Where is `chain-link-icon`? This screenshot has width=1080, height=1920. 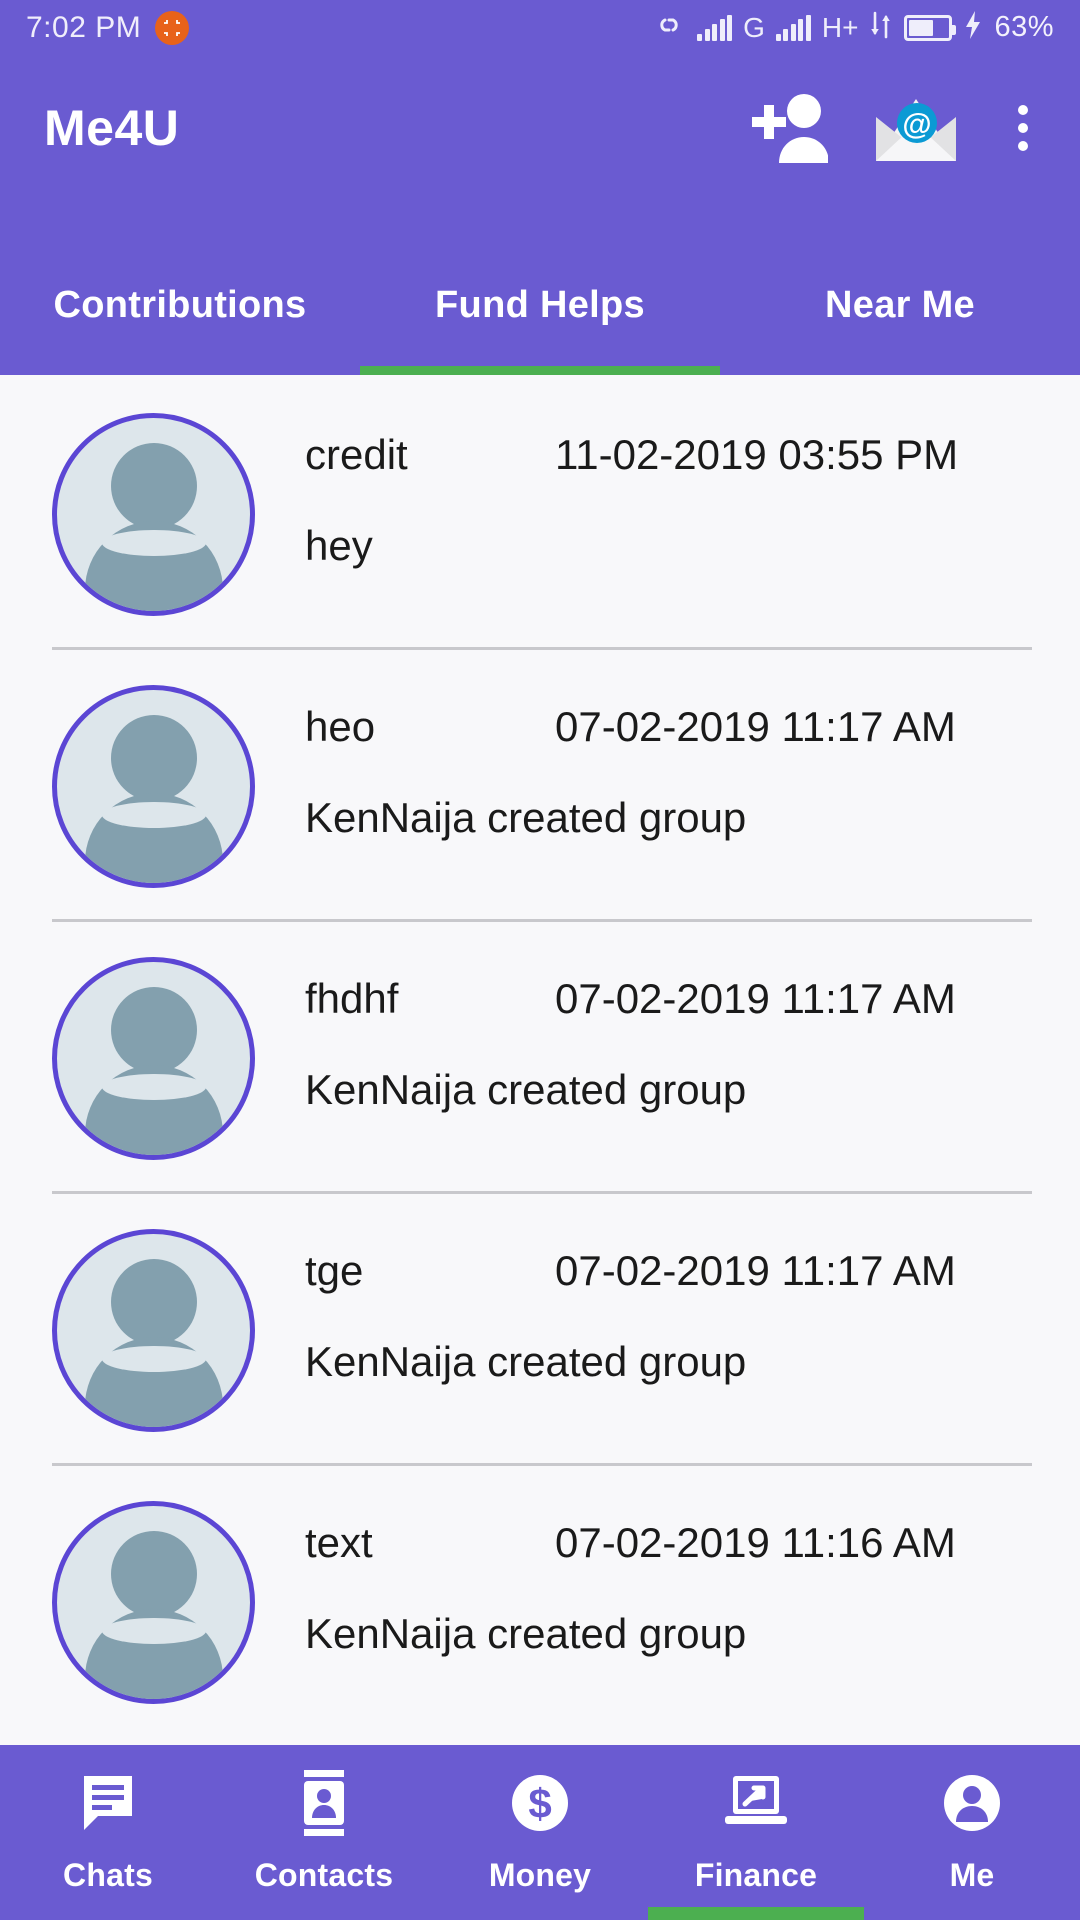
chain-link-icon is located at coordinates (669, 27).